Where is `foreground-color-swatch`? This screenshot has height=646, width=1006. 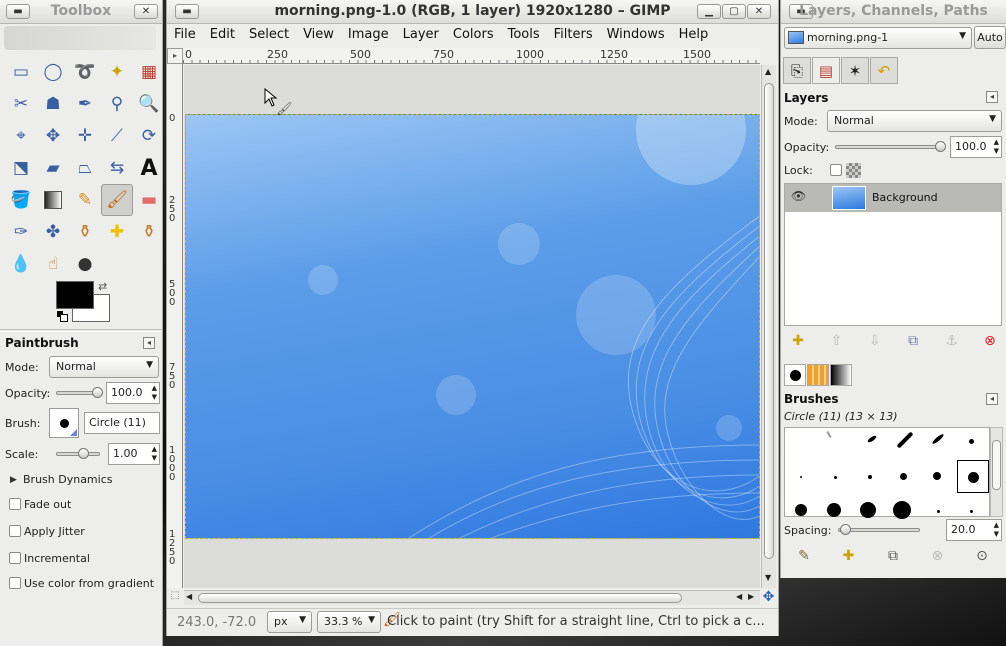
foreground-color-swatch is located at coordinates (75, 295).